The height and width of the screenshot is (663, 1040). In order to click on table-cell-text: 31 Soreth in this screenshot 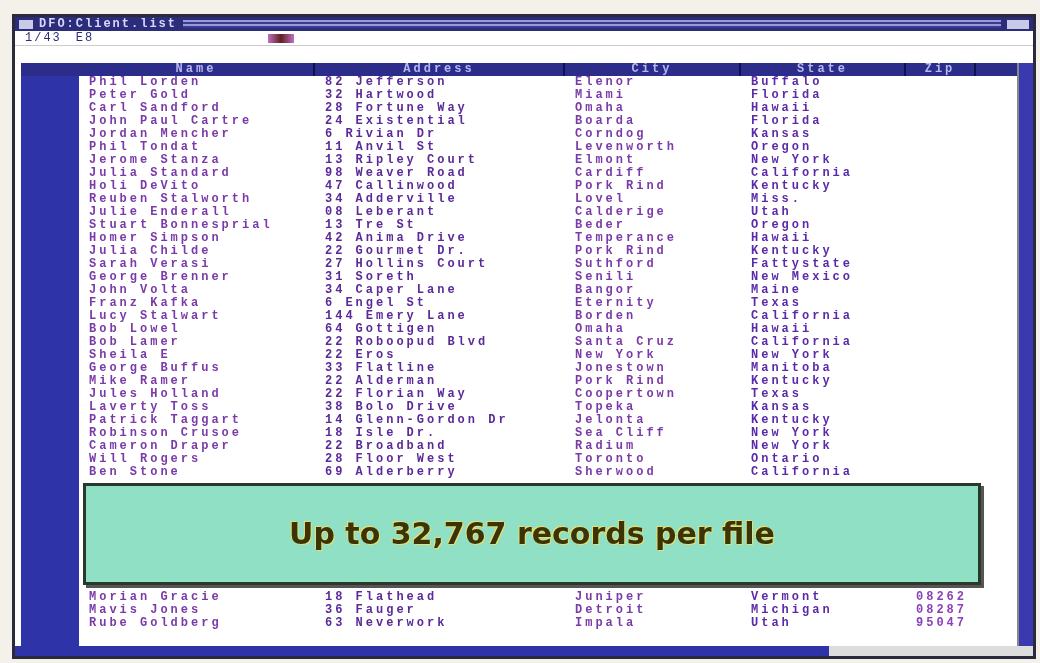, I will do `click(371, 277)`.